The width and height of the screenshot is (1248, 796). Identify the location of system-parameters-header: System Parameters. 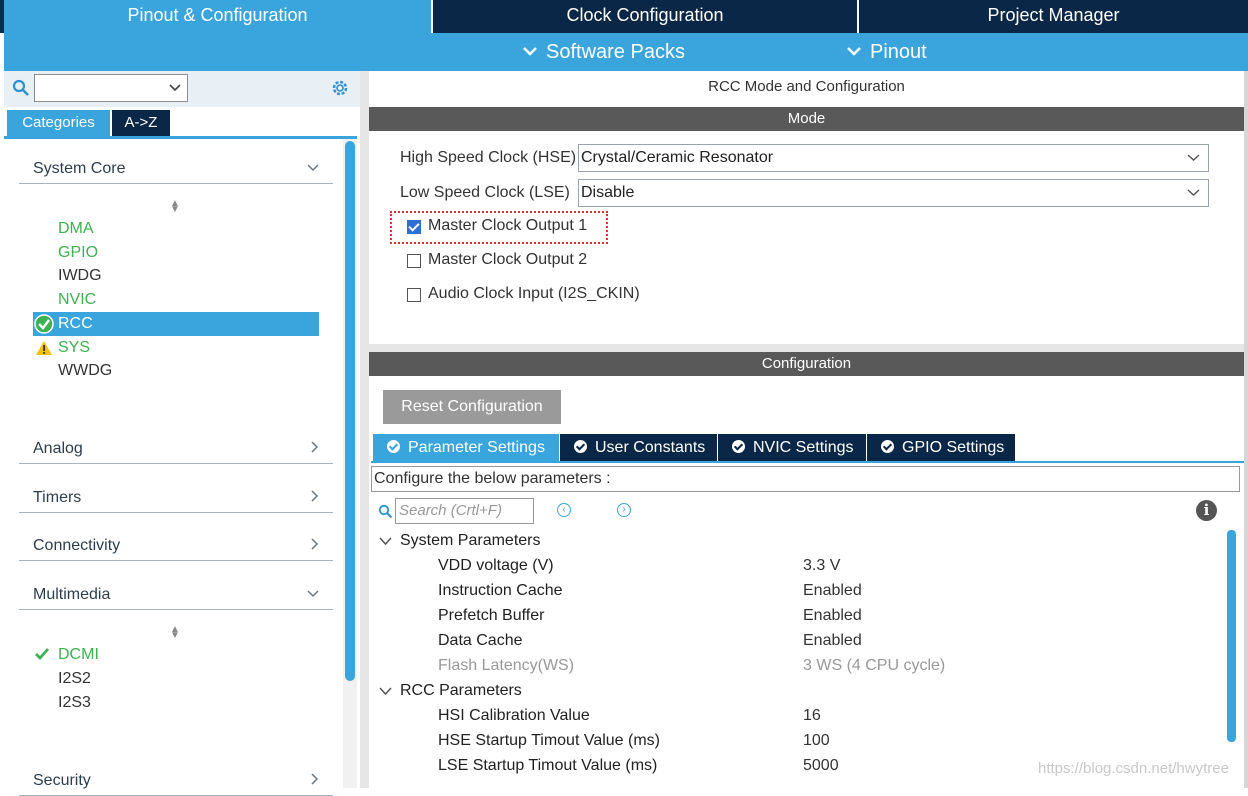
(470, 541).